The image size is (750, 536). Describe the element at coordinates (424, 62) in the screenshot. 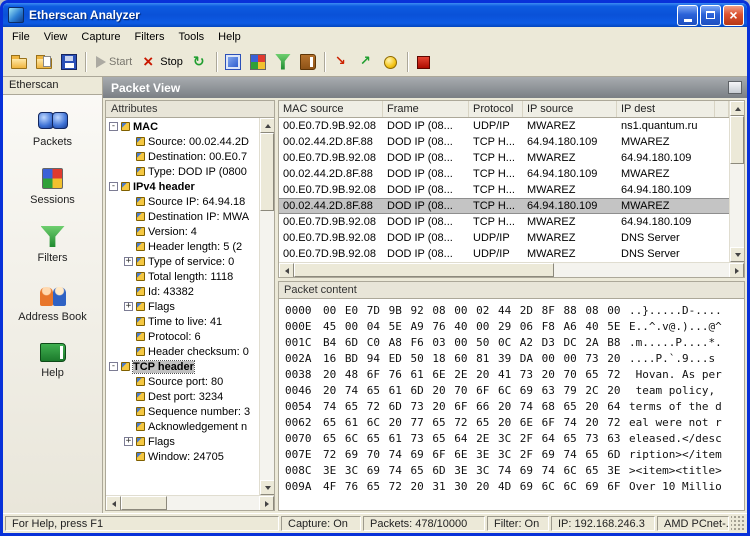

I see `record-button` at that location.